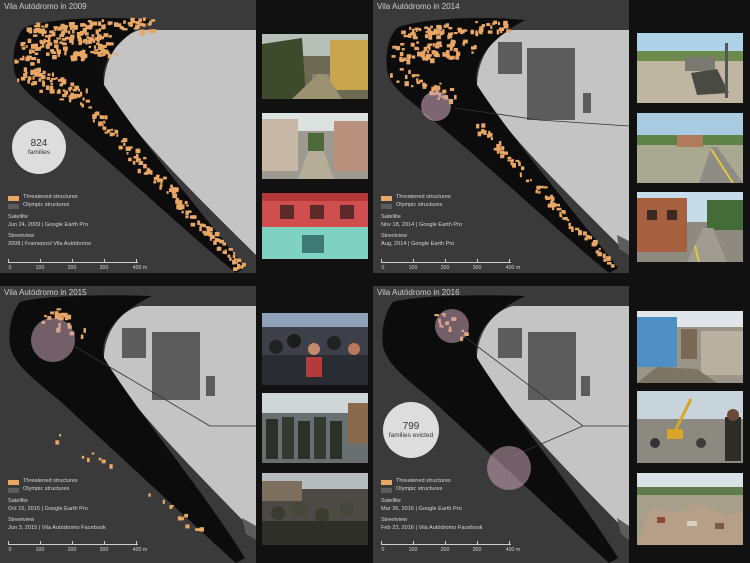 Image resolution: width=750 pixels, height=563 pixels. What do you see at coordinates (423, 197) in the screenshot?
I see `legend-threatened: Threatened structures` at bounding box center [423, 197].